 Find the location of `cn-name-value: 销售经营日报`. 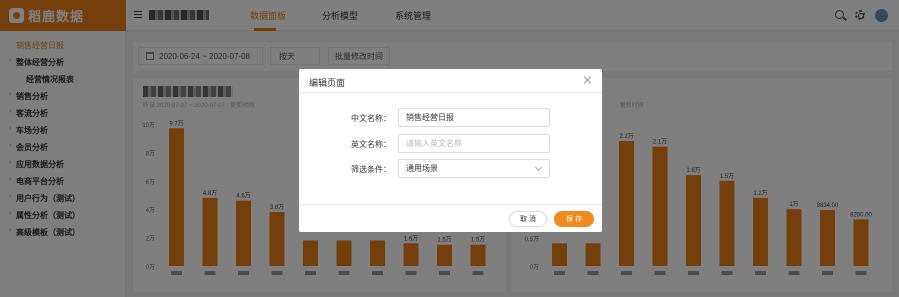

cn-name-value: 销售经营日报 is located at coordinates (430, 117).